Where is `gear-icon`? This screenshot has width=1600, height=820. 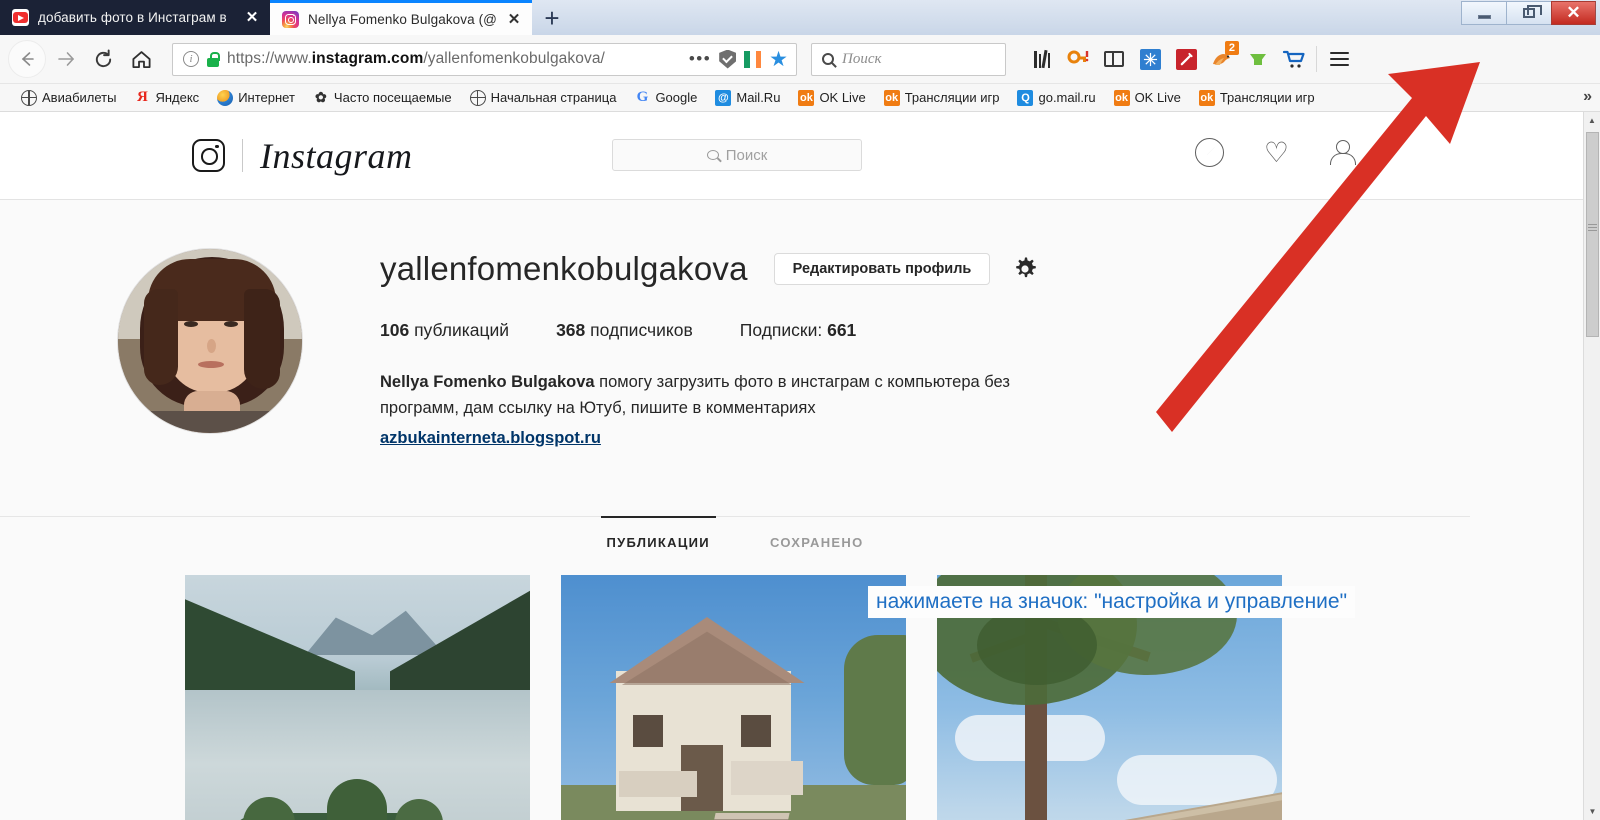 gear-icon is located at coordinates (1025, 269).